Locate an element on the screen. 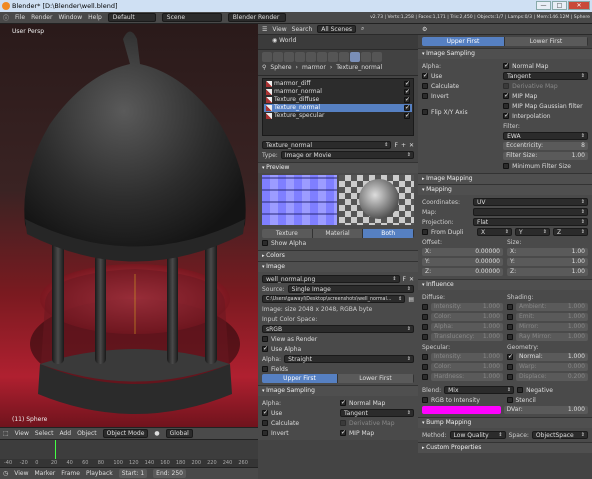 The width and height of the screenshot is (592, 479). from-dupli-checkbox is located at coordinates (425, 232).